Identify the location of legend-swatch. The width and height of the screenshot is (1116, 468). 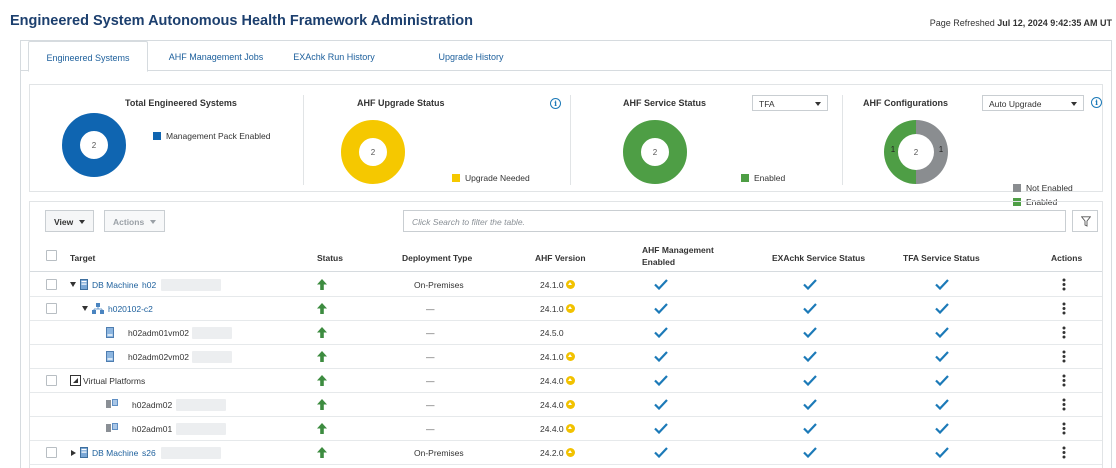
(157, 136).